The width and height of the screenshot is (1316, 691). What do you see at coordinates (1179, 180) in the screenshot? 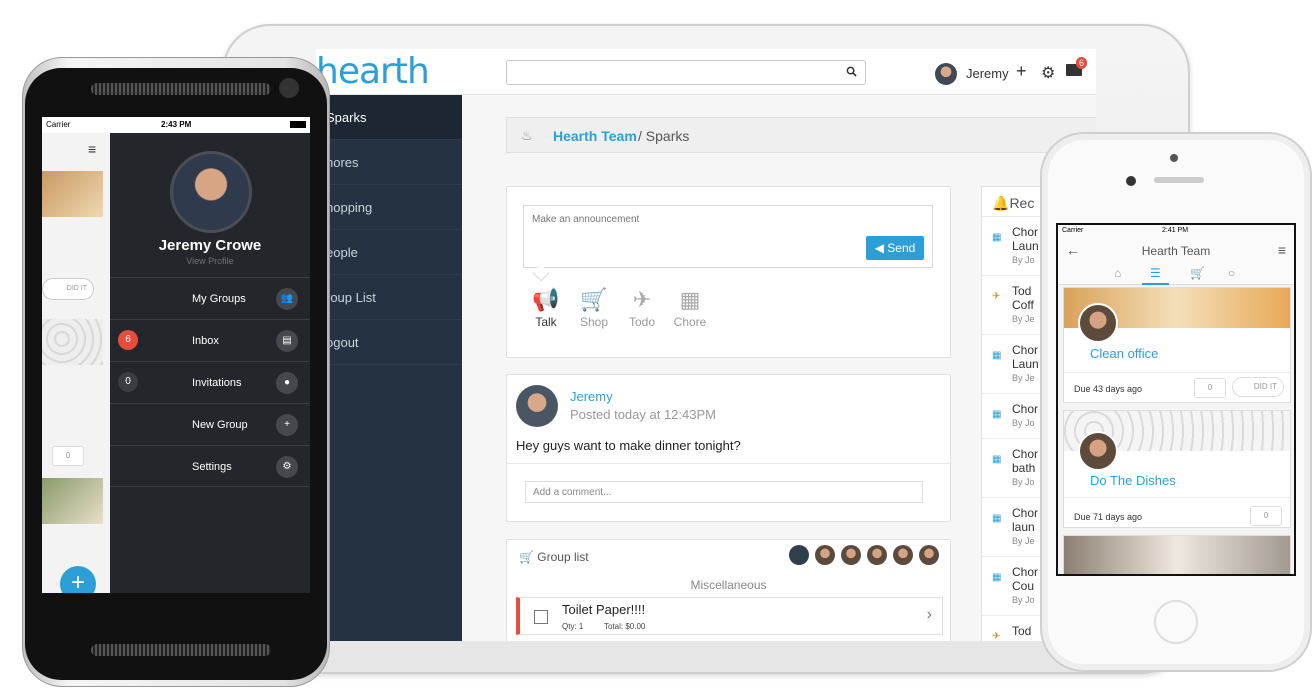
I see `earpiece` at bounding box center [1179, 180].